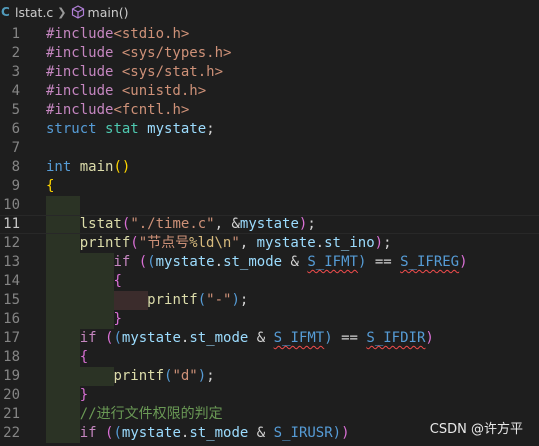 This screenshot has width=539, height=446. I want to click on code-line: 3 #include <sys/stat.h>, so click(269, 72).